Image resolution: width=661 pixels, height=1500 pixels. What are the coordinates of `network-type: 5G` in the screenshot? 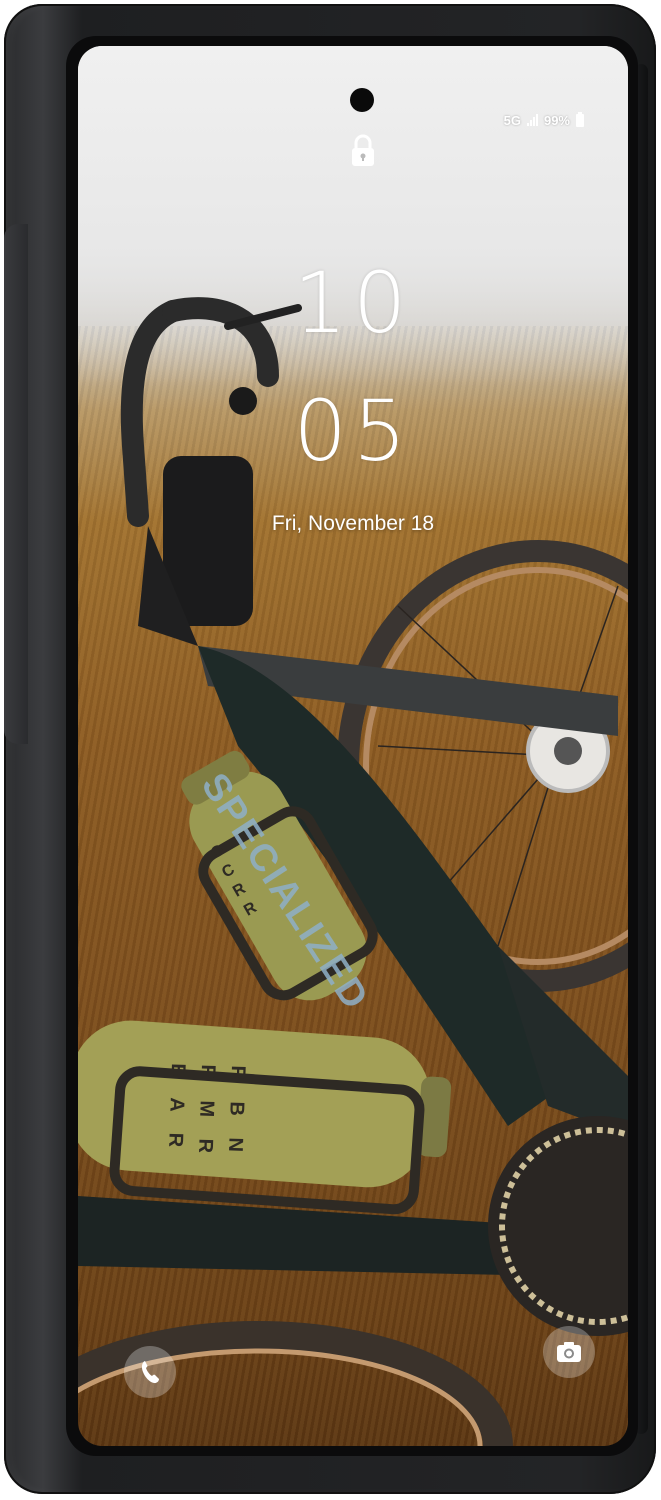 It's located at (512, 120).